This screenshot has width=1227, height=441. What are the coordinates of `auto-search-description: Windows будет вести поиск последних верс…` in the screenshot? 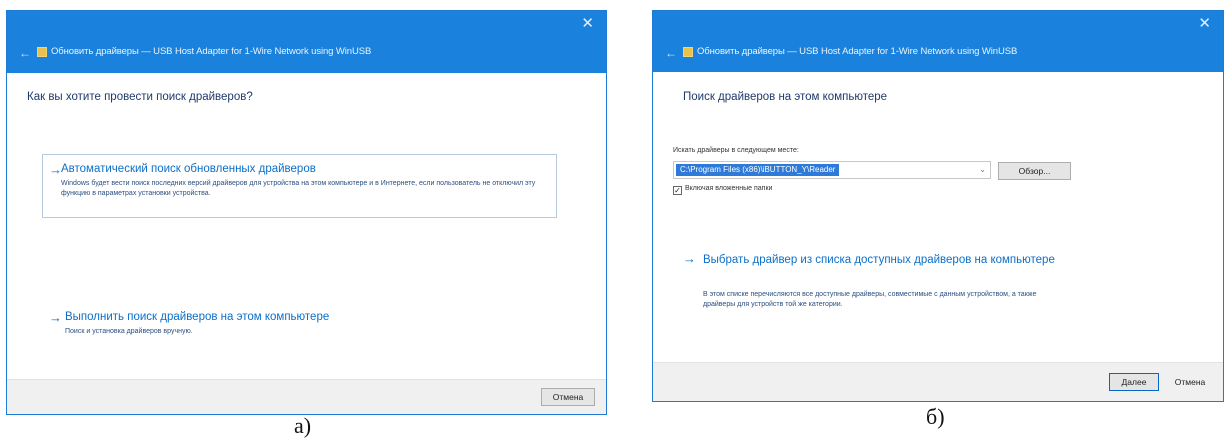 It's located at (298, 188).